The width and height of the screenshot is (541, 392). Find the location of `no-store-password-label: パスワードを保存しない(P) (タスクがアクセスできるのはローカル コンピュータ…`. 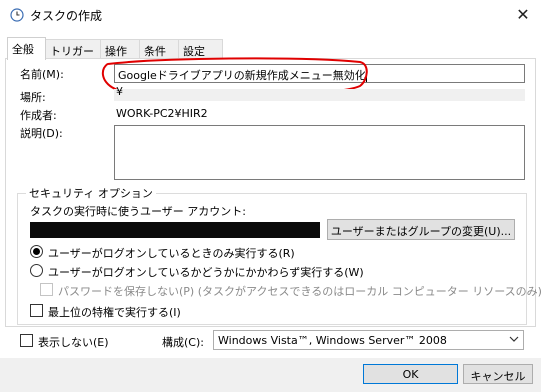

no-store-password-label: パスワードを保存しない(P) (タスクがアクセスできるのはローカル コンピュータ… is located at coordinates (299, 291).